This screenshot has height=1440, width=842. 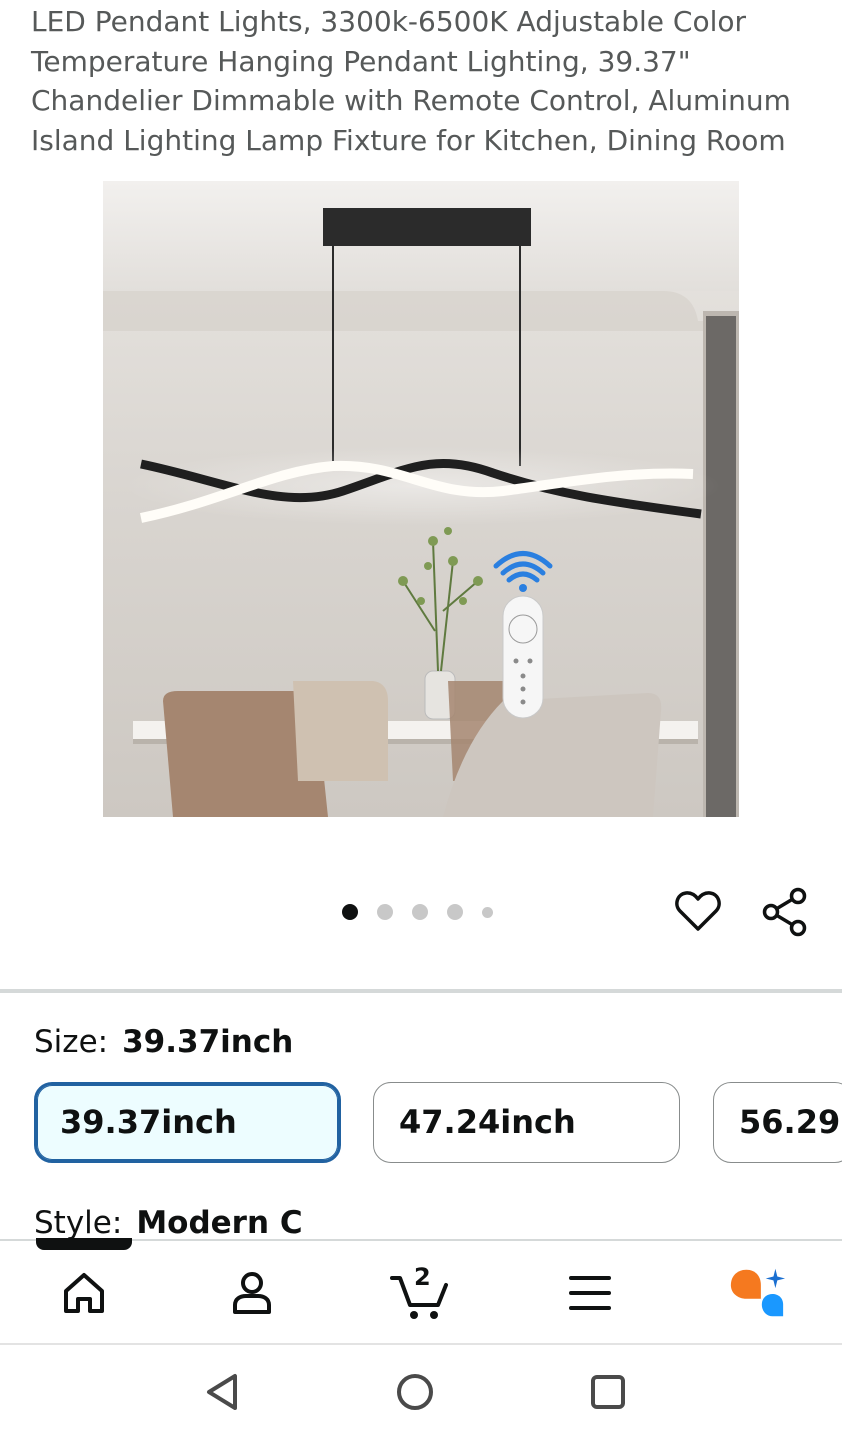 I want to click on size-option-3: 56.29inch, so click(x=777, y=1122).